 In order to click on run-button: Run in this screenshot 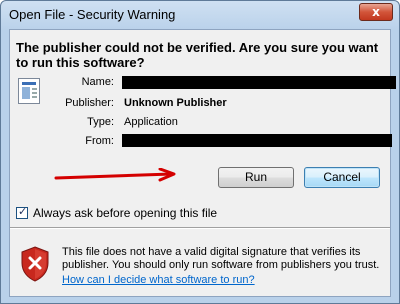, I will do `click(256, 177)`.